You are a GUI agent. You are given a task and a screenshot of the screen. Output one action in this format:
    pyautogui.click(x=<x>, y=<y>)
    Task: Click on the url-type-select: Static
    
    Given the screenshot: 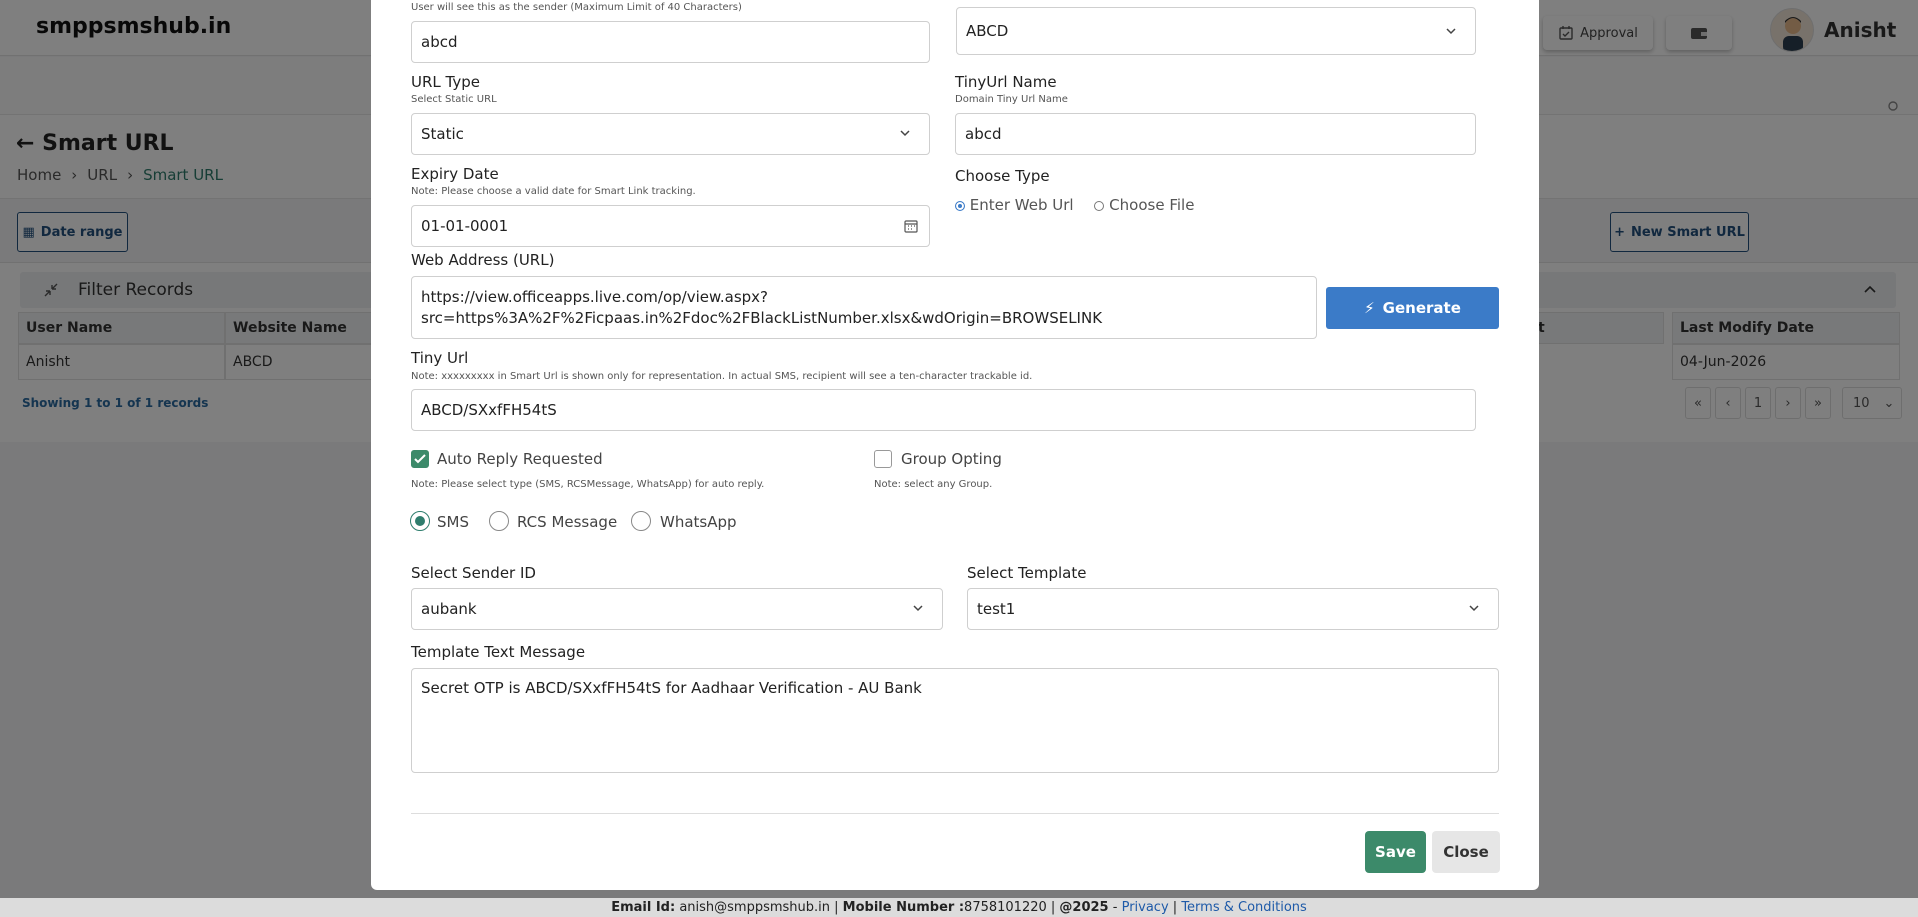 What is the action you would take?
    pyautogui.click(x=670, y=134)
    